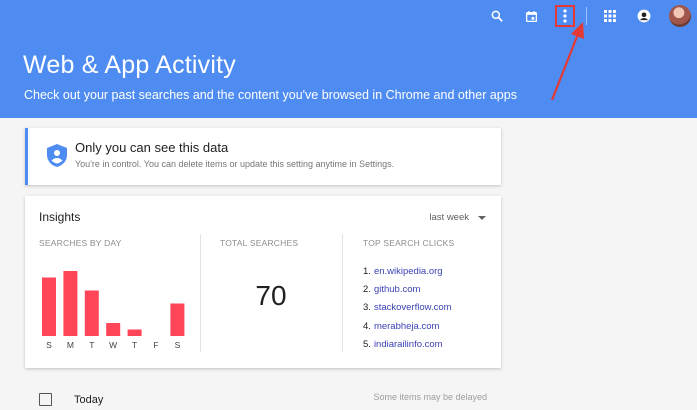  Describe the element at coordinates (367, 271) in the screenshot. I see `rank: 1.` at that location.